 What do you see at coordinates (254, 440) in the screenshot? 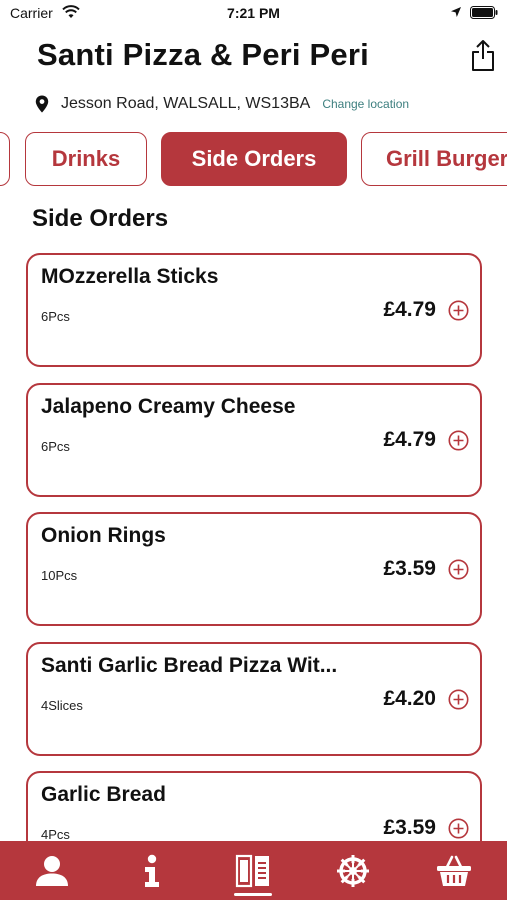
I see `menu-item-card: Jalapeno Creamy Cheese 6Pcs £4.79` at bounding box center [254, 440].